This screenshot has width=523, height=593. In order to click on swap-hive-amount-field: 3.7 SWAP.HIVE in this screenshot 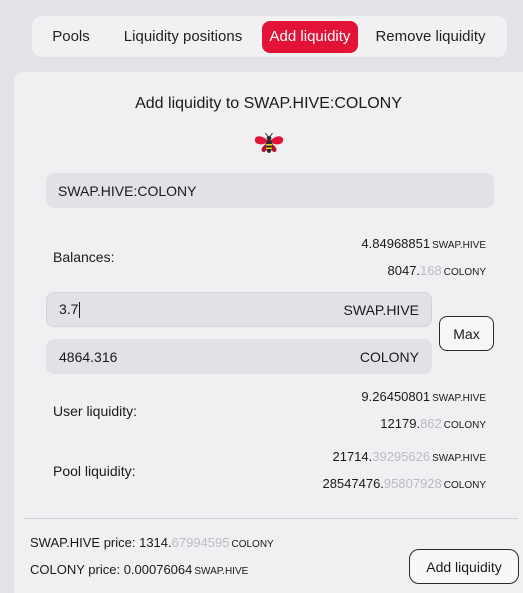, I will do `click(239, 309)`.